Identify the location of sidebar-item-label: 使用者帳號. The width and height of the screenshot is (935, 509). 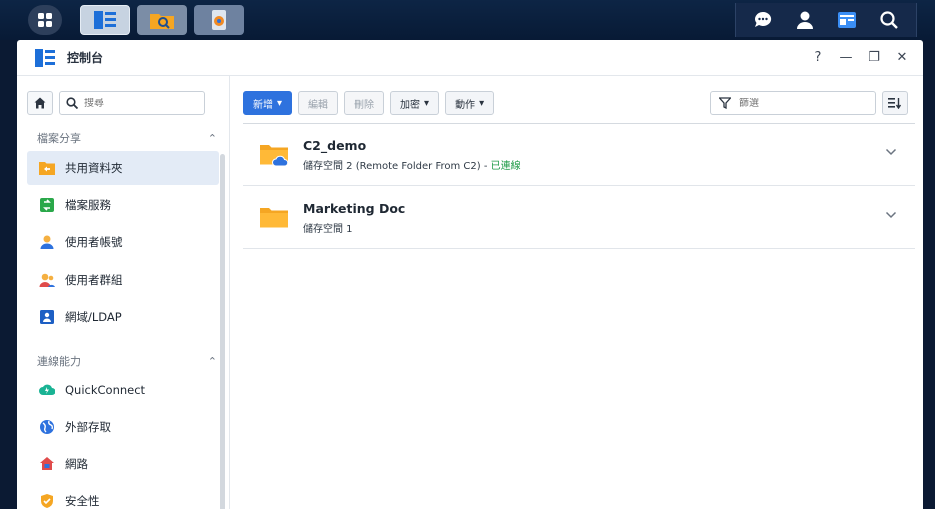
(94, 242).